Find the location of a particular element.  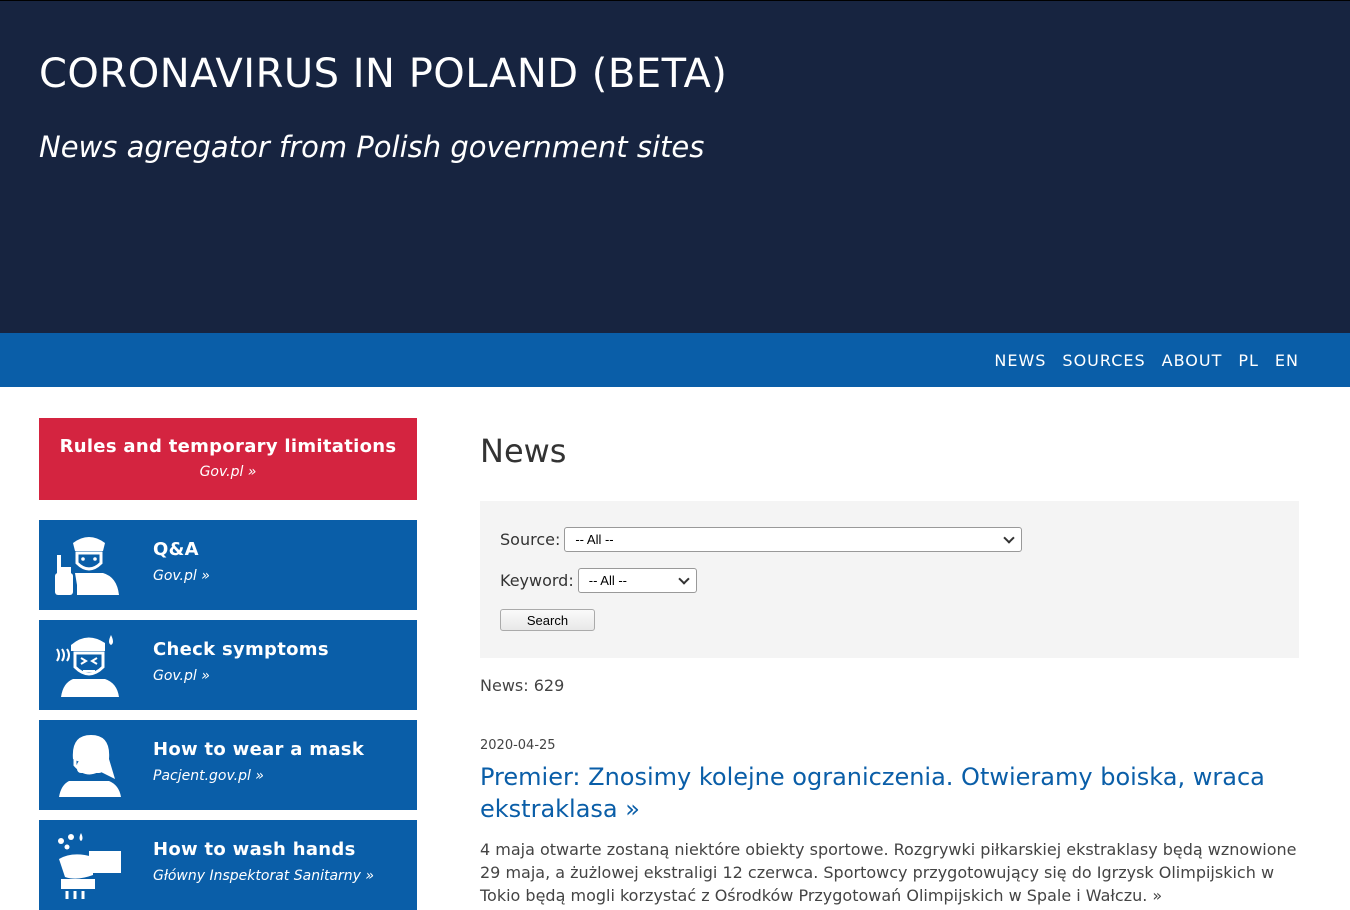

news-date: 2020-04-25 is located at coordinates (518, 745).